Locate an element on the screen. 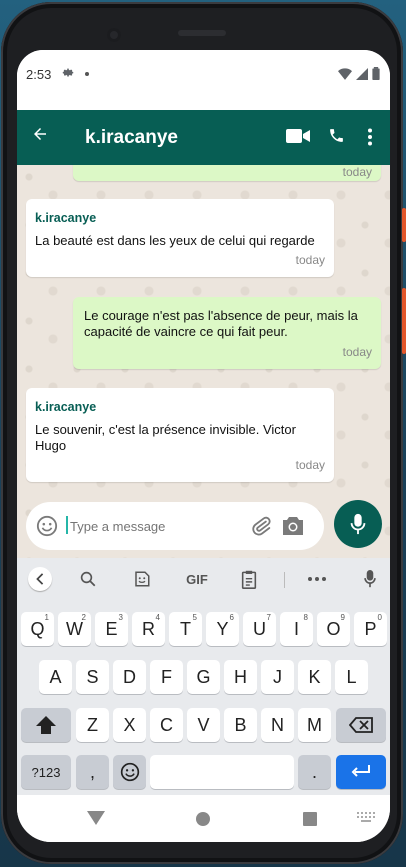  system-navigation-bar is located at coordinates (203, 818).